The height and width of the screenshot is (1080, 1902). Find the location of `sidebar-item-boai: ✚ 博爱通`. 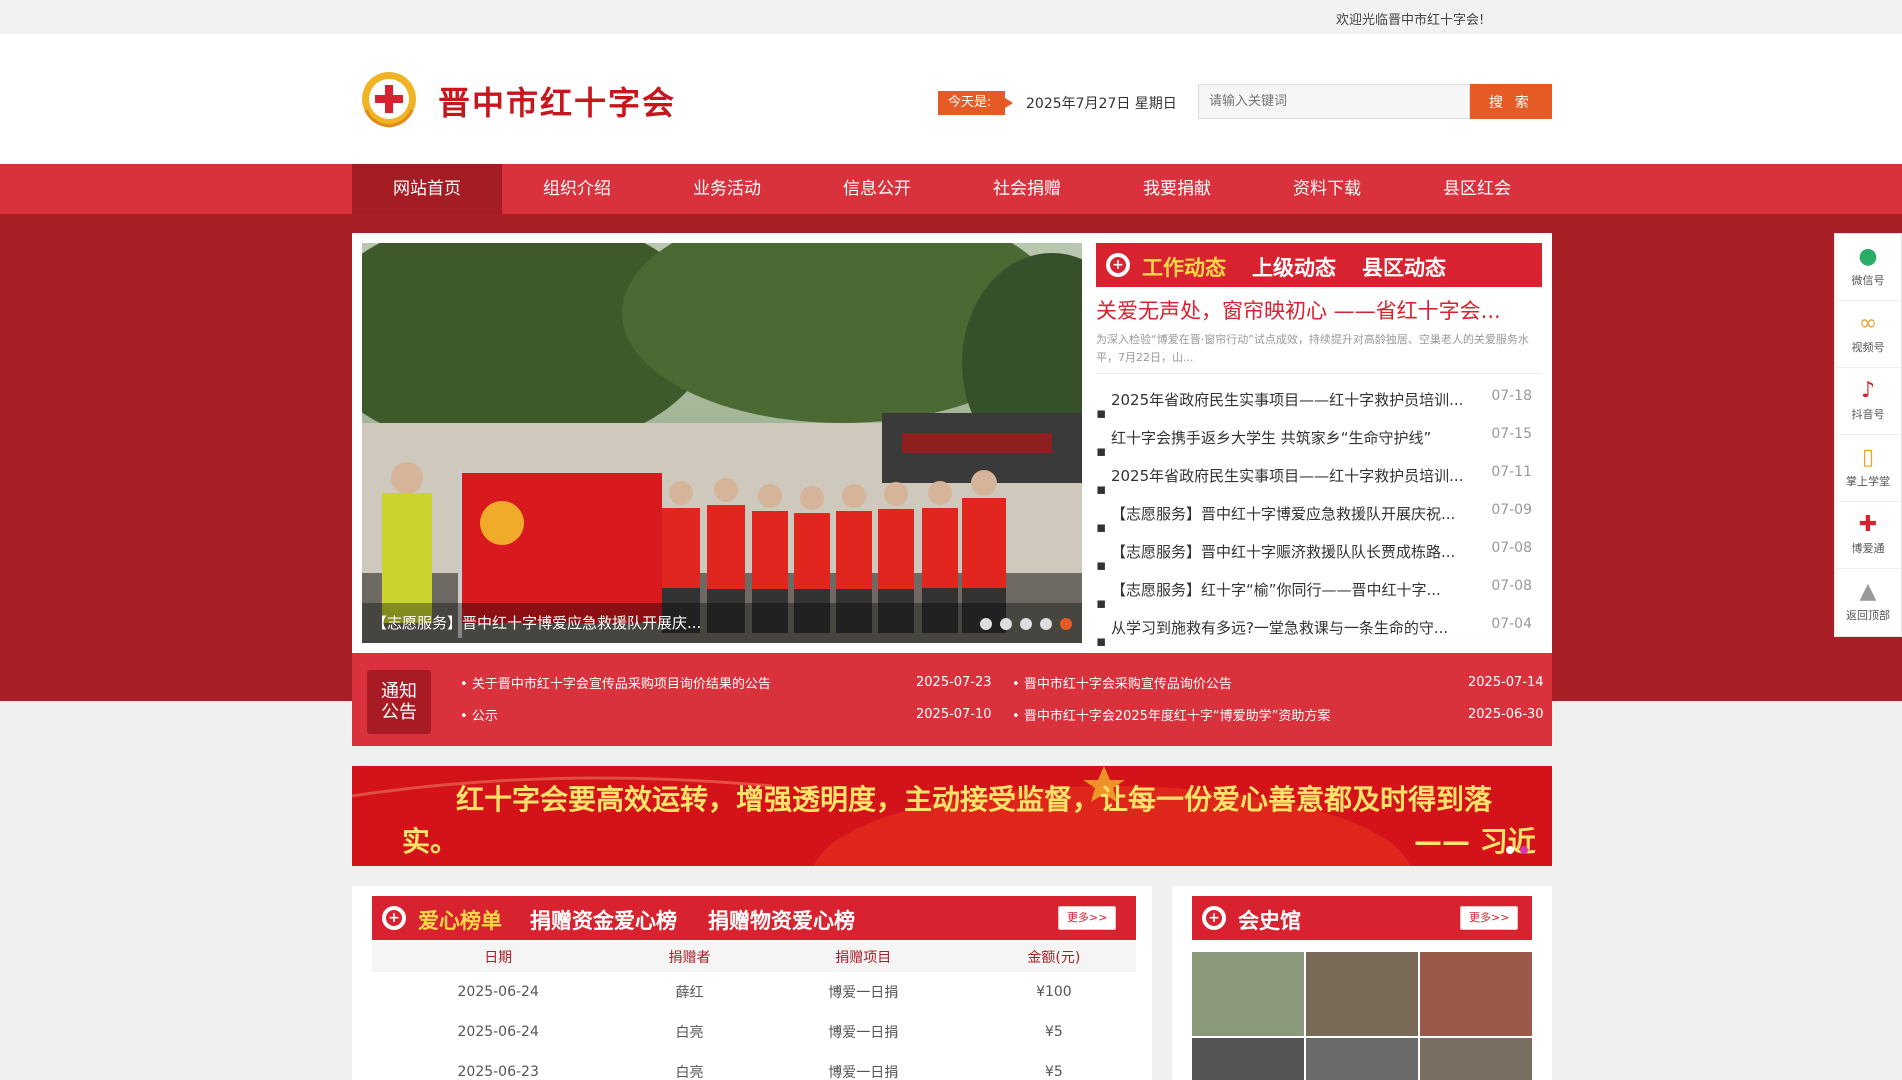

sidebar-item-boai: ✚ 博爱通 is located at coordinates (1868, 535).